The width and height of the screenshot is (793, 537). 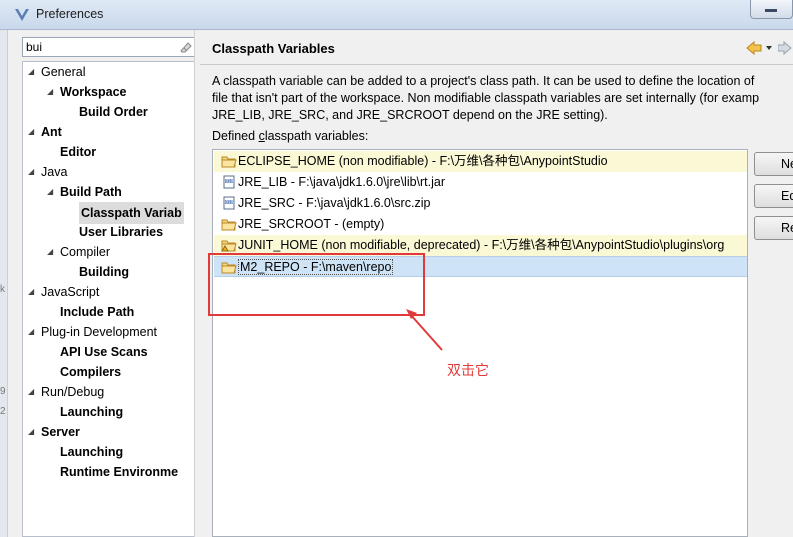 I want to click on folder-warning-icon, so click(x=229, y=246).